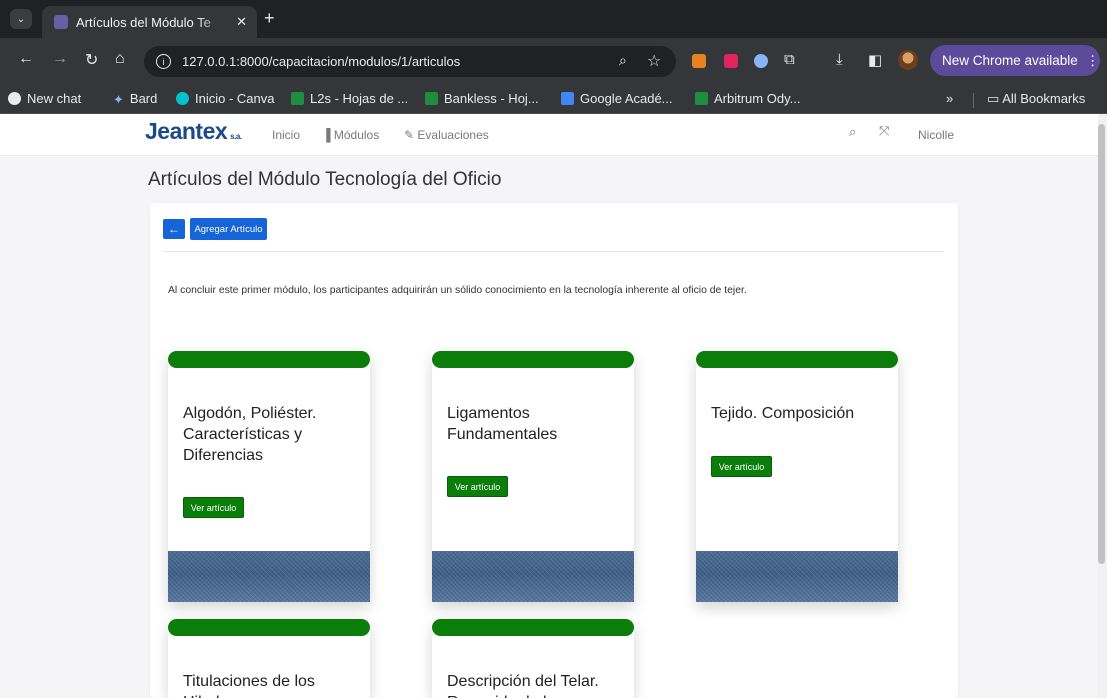 The image size is (1107, 698). Describe the element at coordinates (91, 60) in the screenshot. I see `reload-icon: ↻` at that location.